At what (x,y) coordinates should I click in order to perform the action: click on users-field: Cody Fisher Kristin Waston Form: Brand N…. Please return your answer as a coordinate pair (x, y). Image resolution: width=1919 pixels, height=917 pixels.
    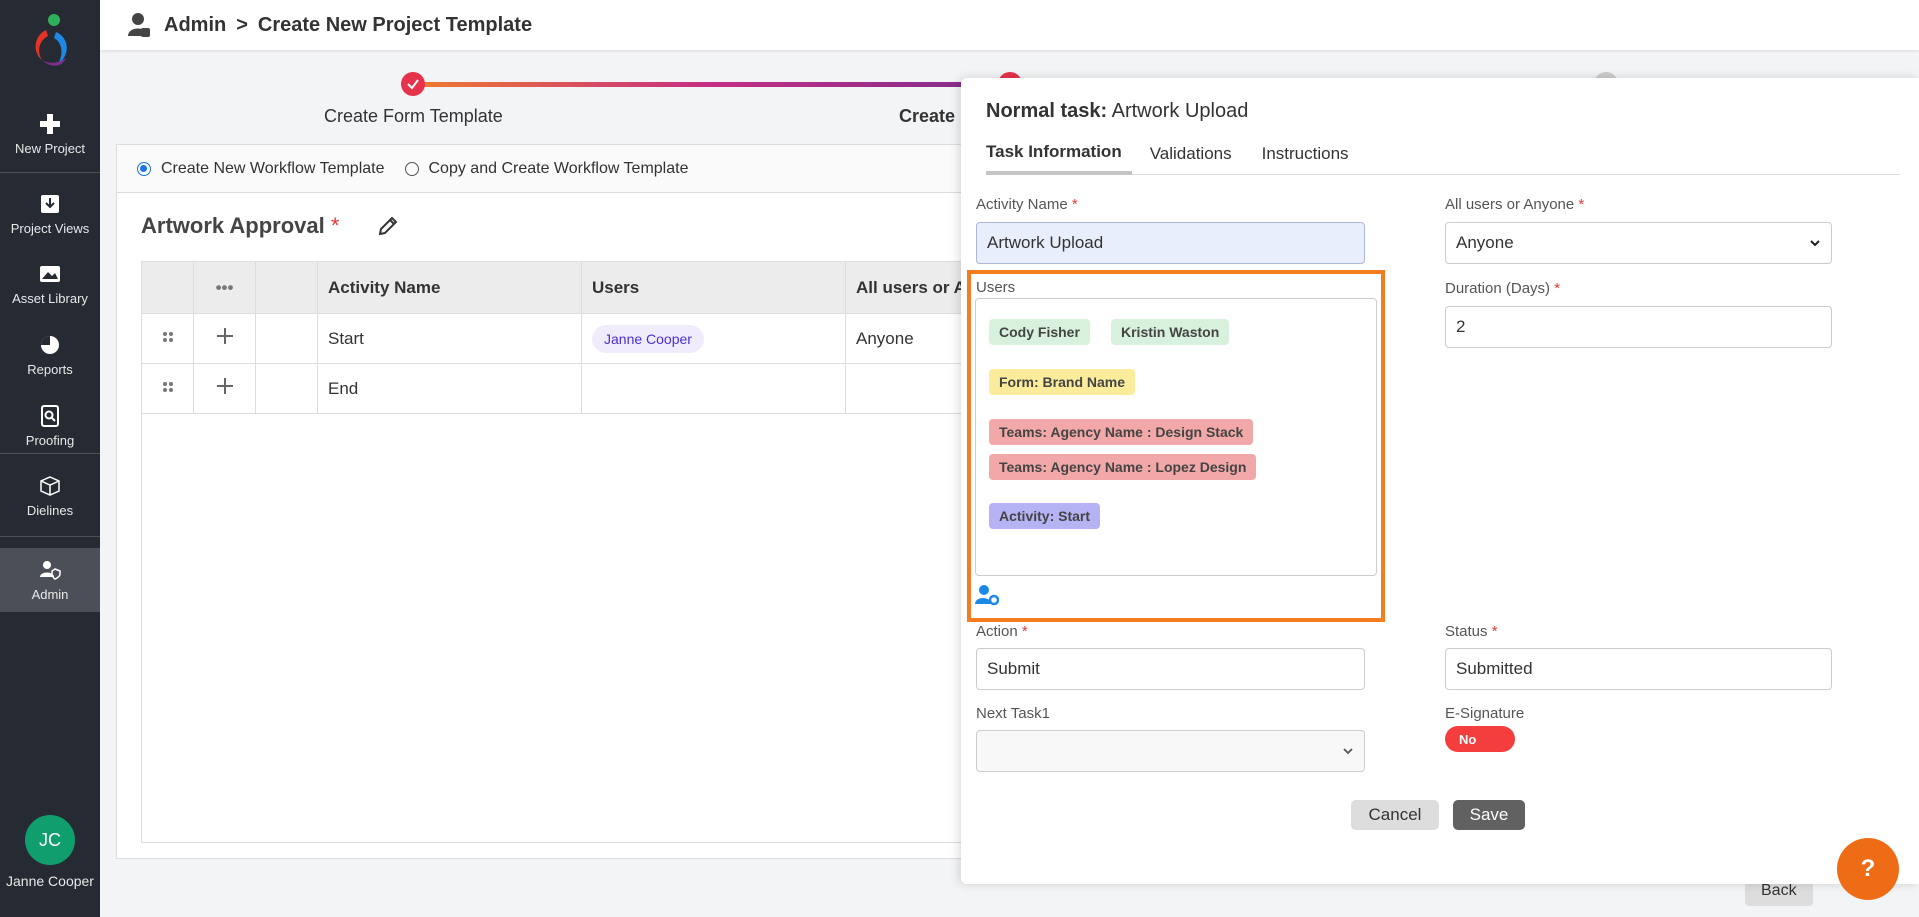
    Looking at the image, I should click on (1176, 437).